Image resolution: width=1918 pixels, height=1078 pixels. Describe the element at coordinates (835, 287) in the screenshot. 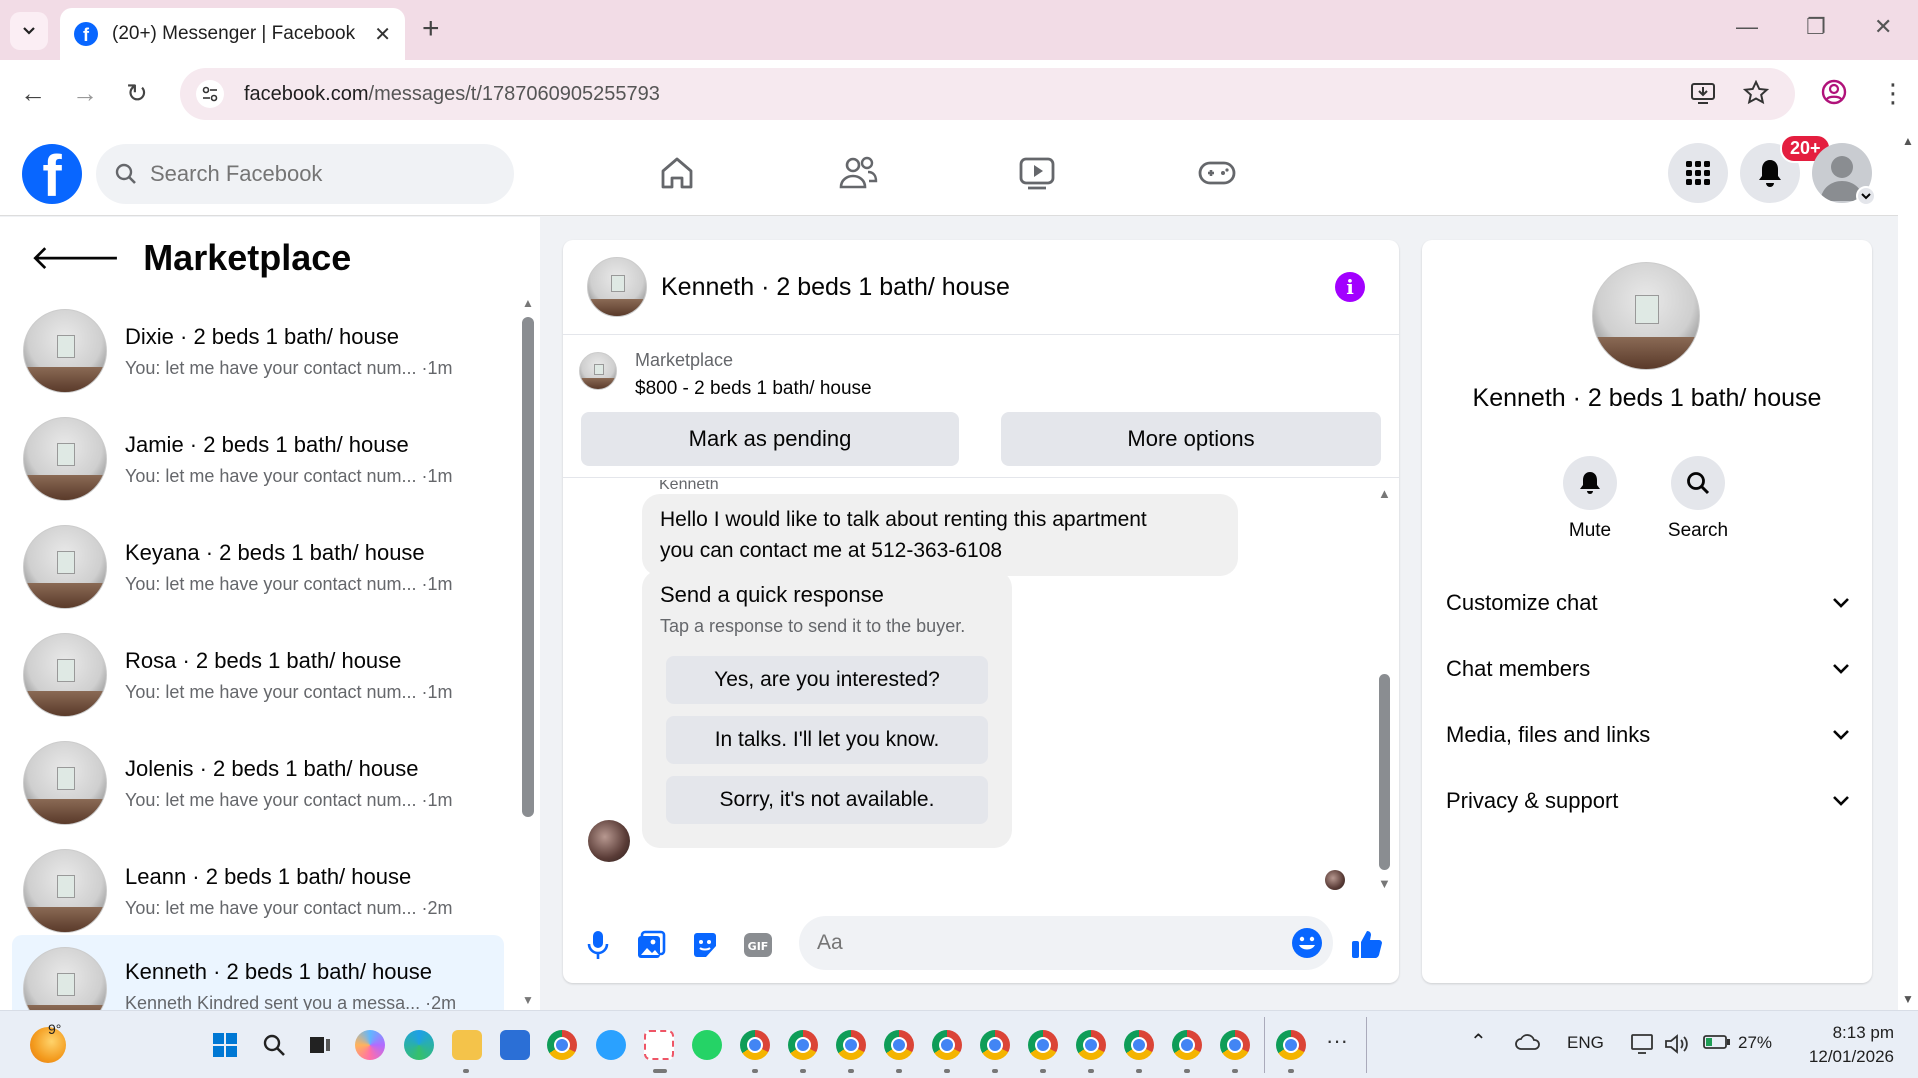

I see `chat-title: Kenneth · 2 beds 1 bath/ house` at that location.